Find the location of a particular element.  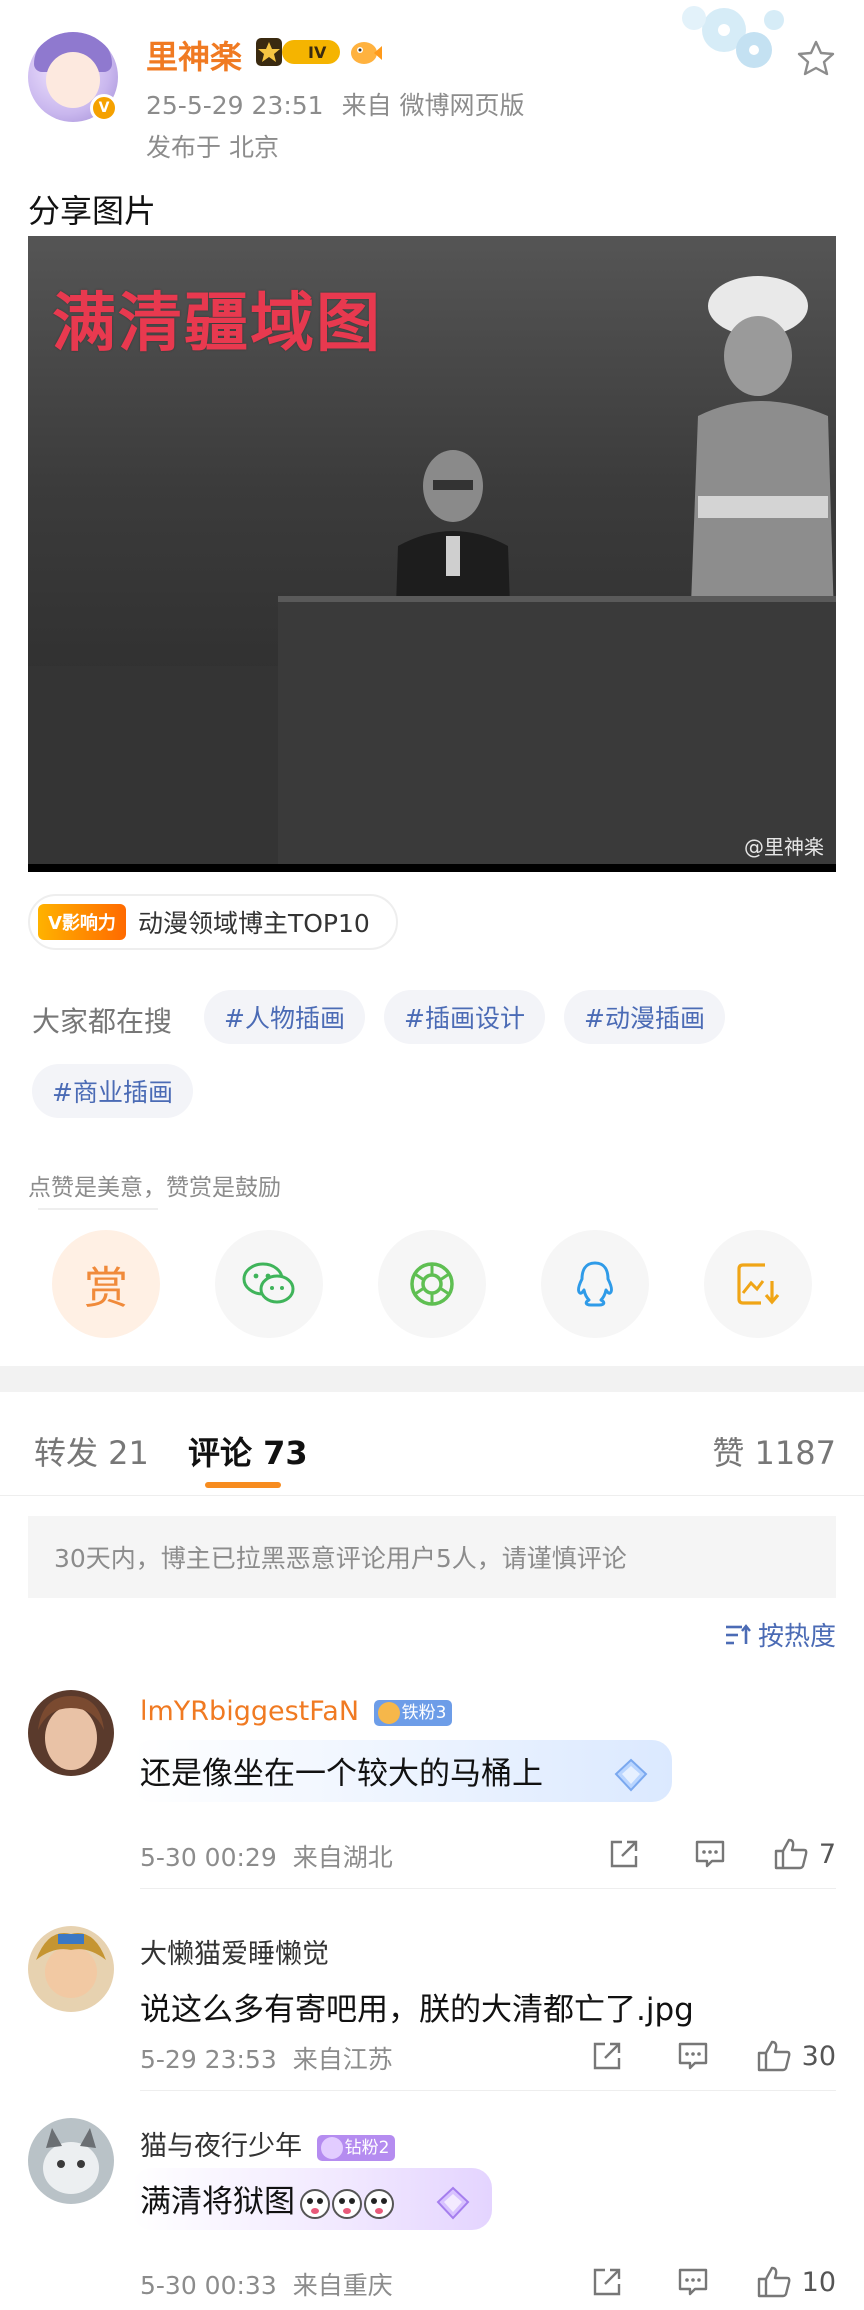

level-badge: IV is located at coordinates (298, 52).